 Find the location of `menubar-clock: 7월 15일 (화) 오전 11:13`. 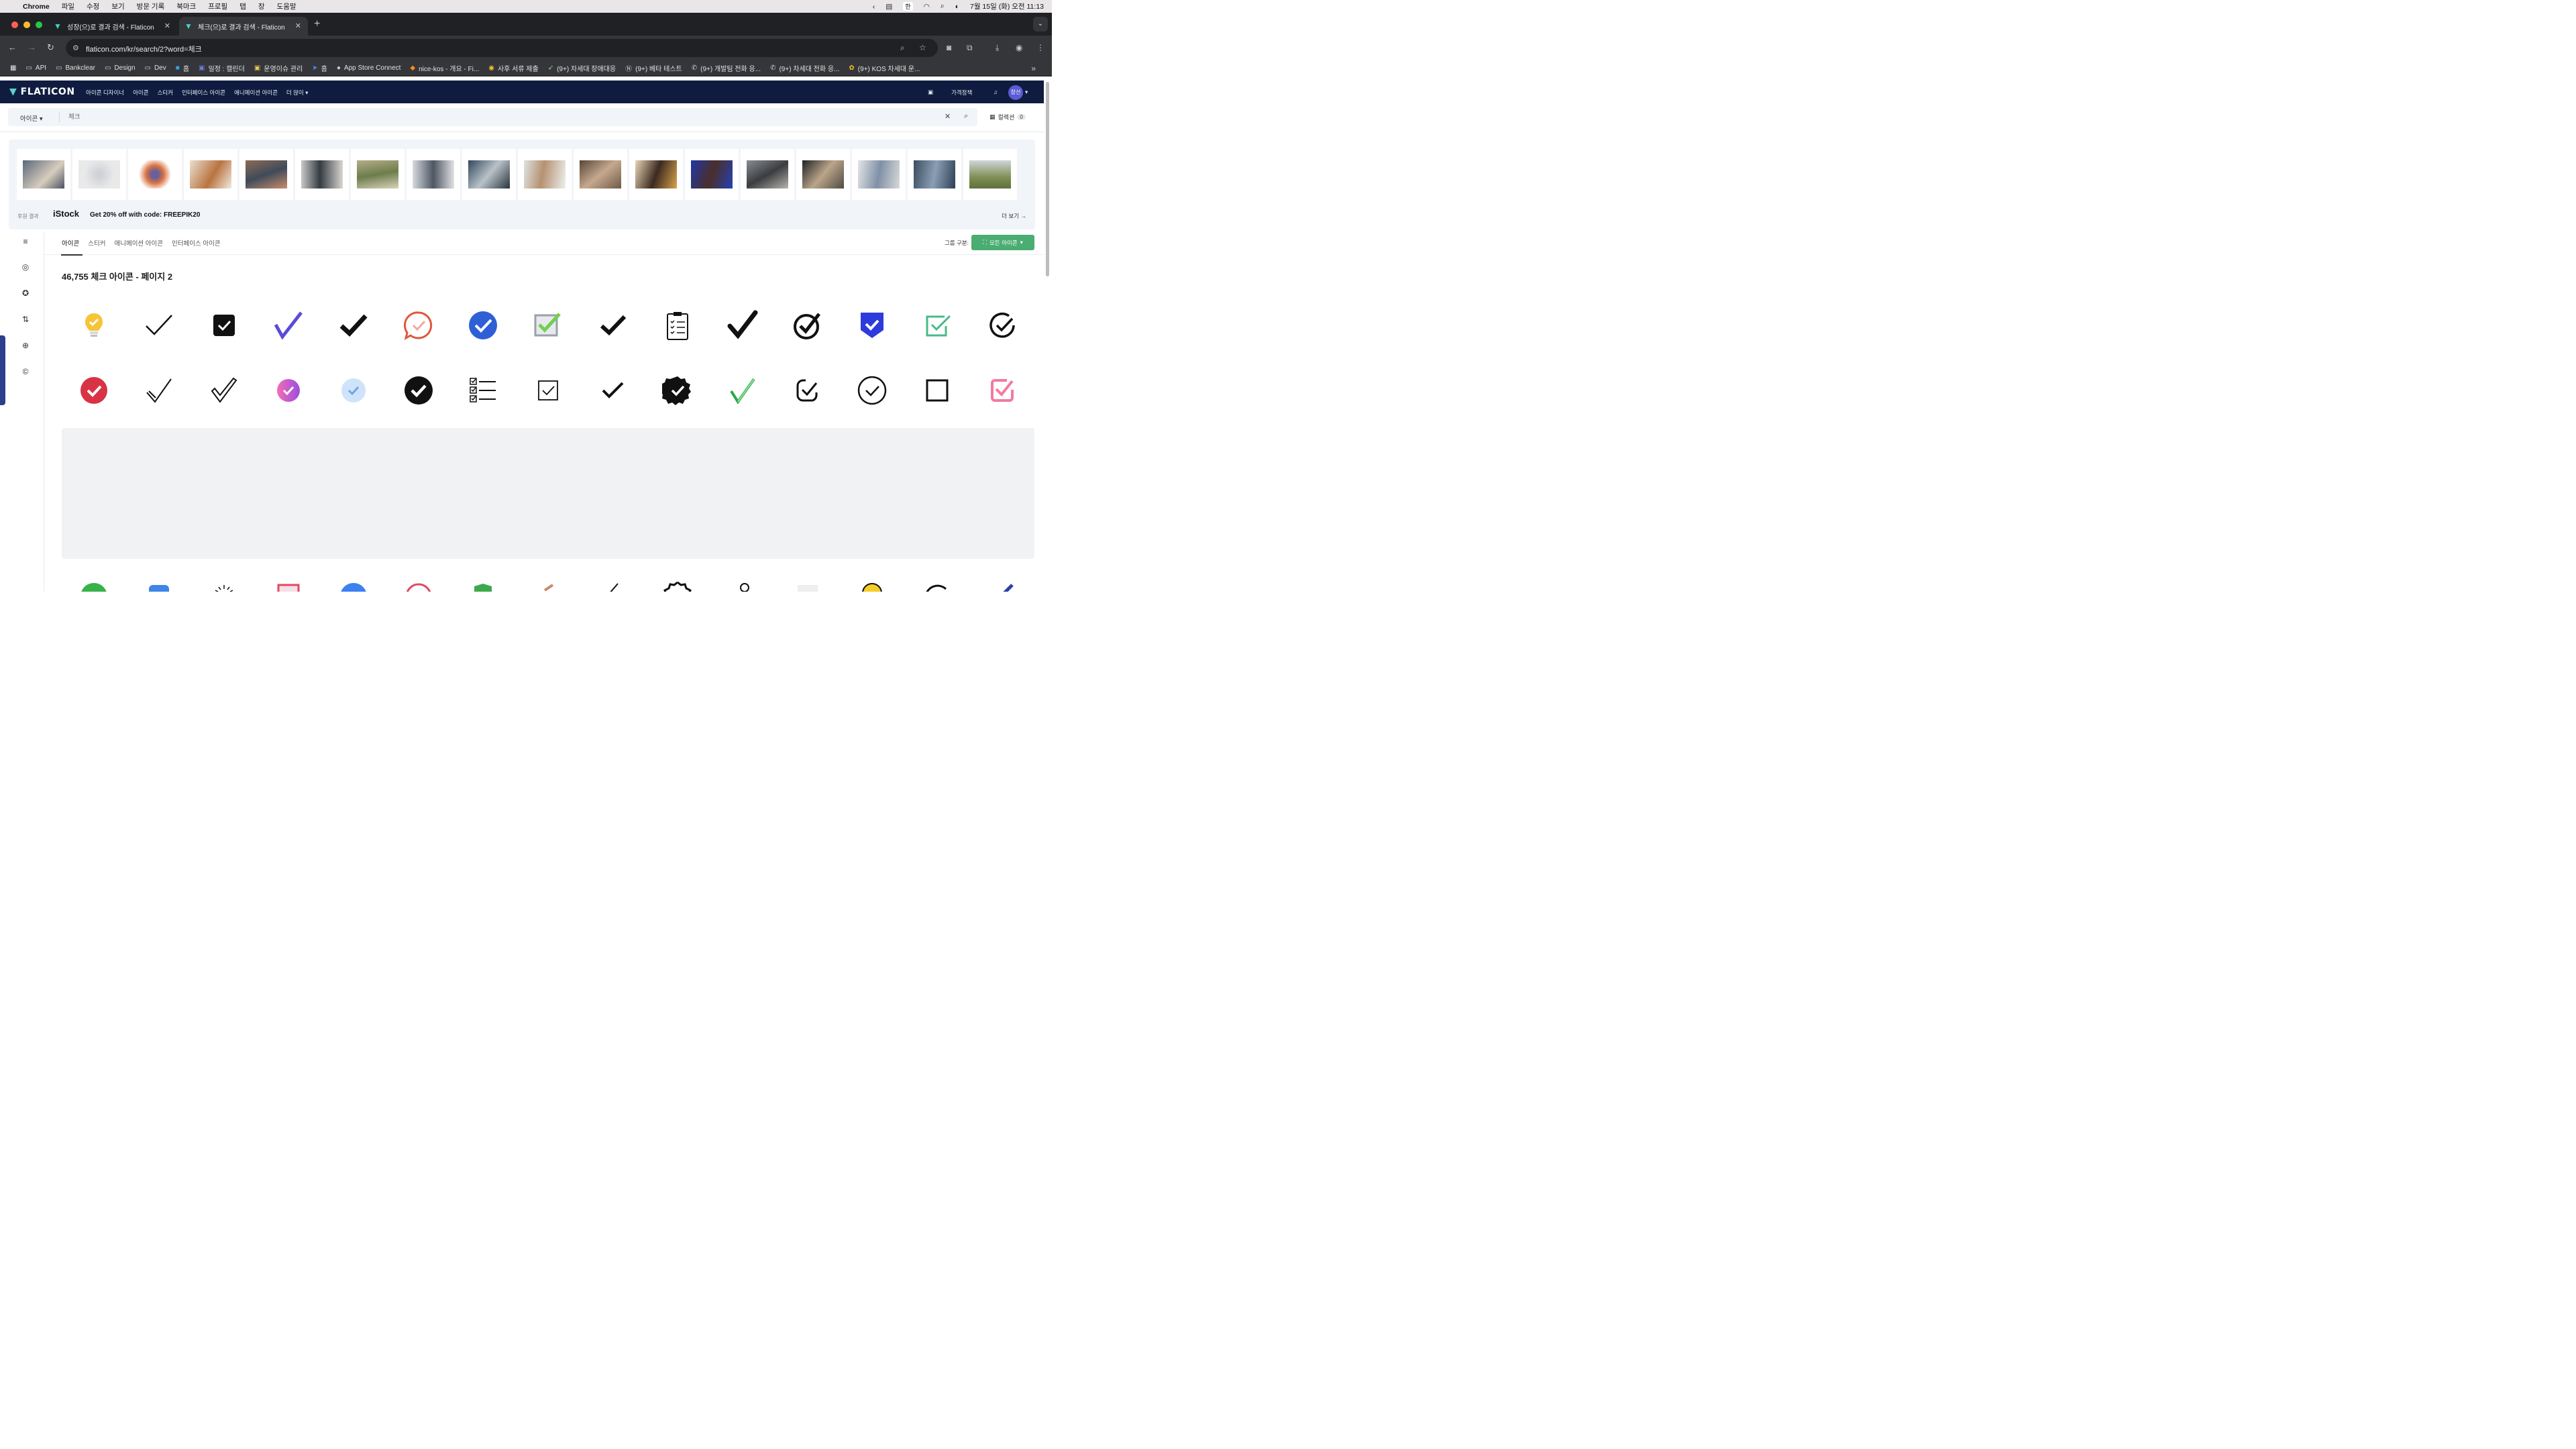

menubar-clock: 7월 15일 (화) 오전 11:13 is located at coordinates (1007, 6).